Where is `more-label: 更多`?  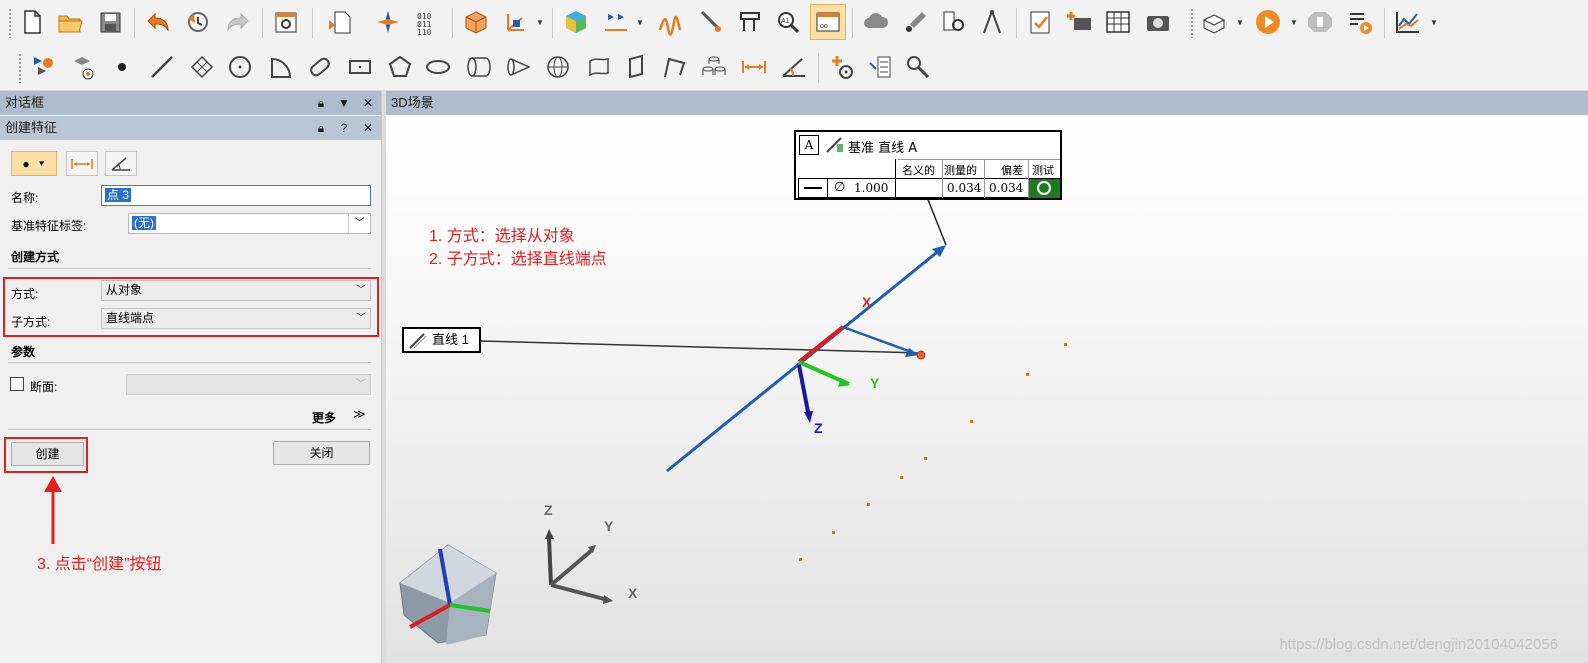
more-label: 更多 is located at coordinates (324, 417).